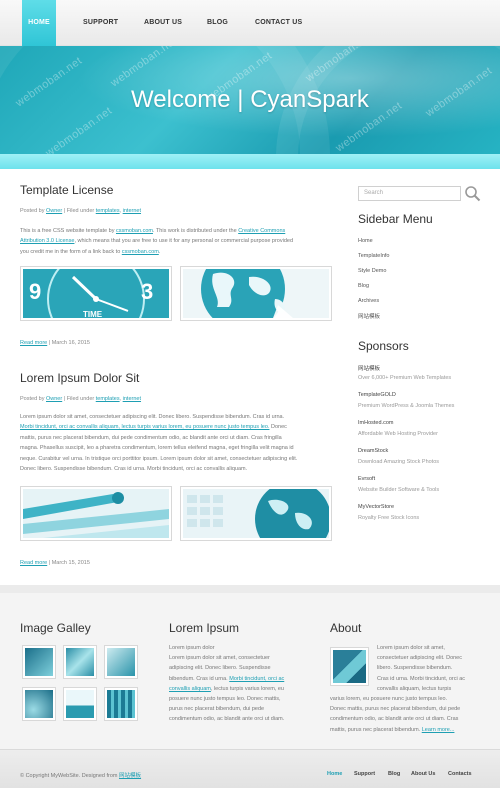  Describe the element at coordinates (130, 776) in the screenshot. I see `copyright-link: 网站模板` at that location.